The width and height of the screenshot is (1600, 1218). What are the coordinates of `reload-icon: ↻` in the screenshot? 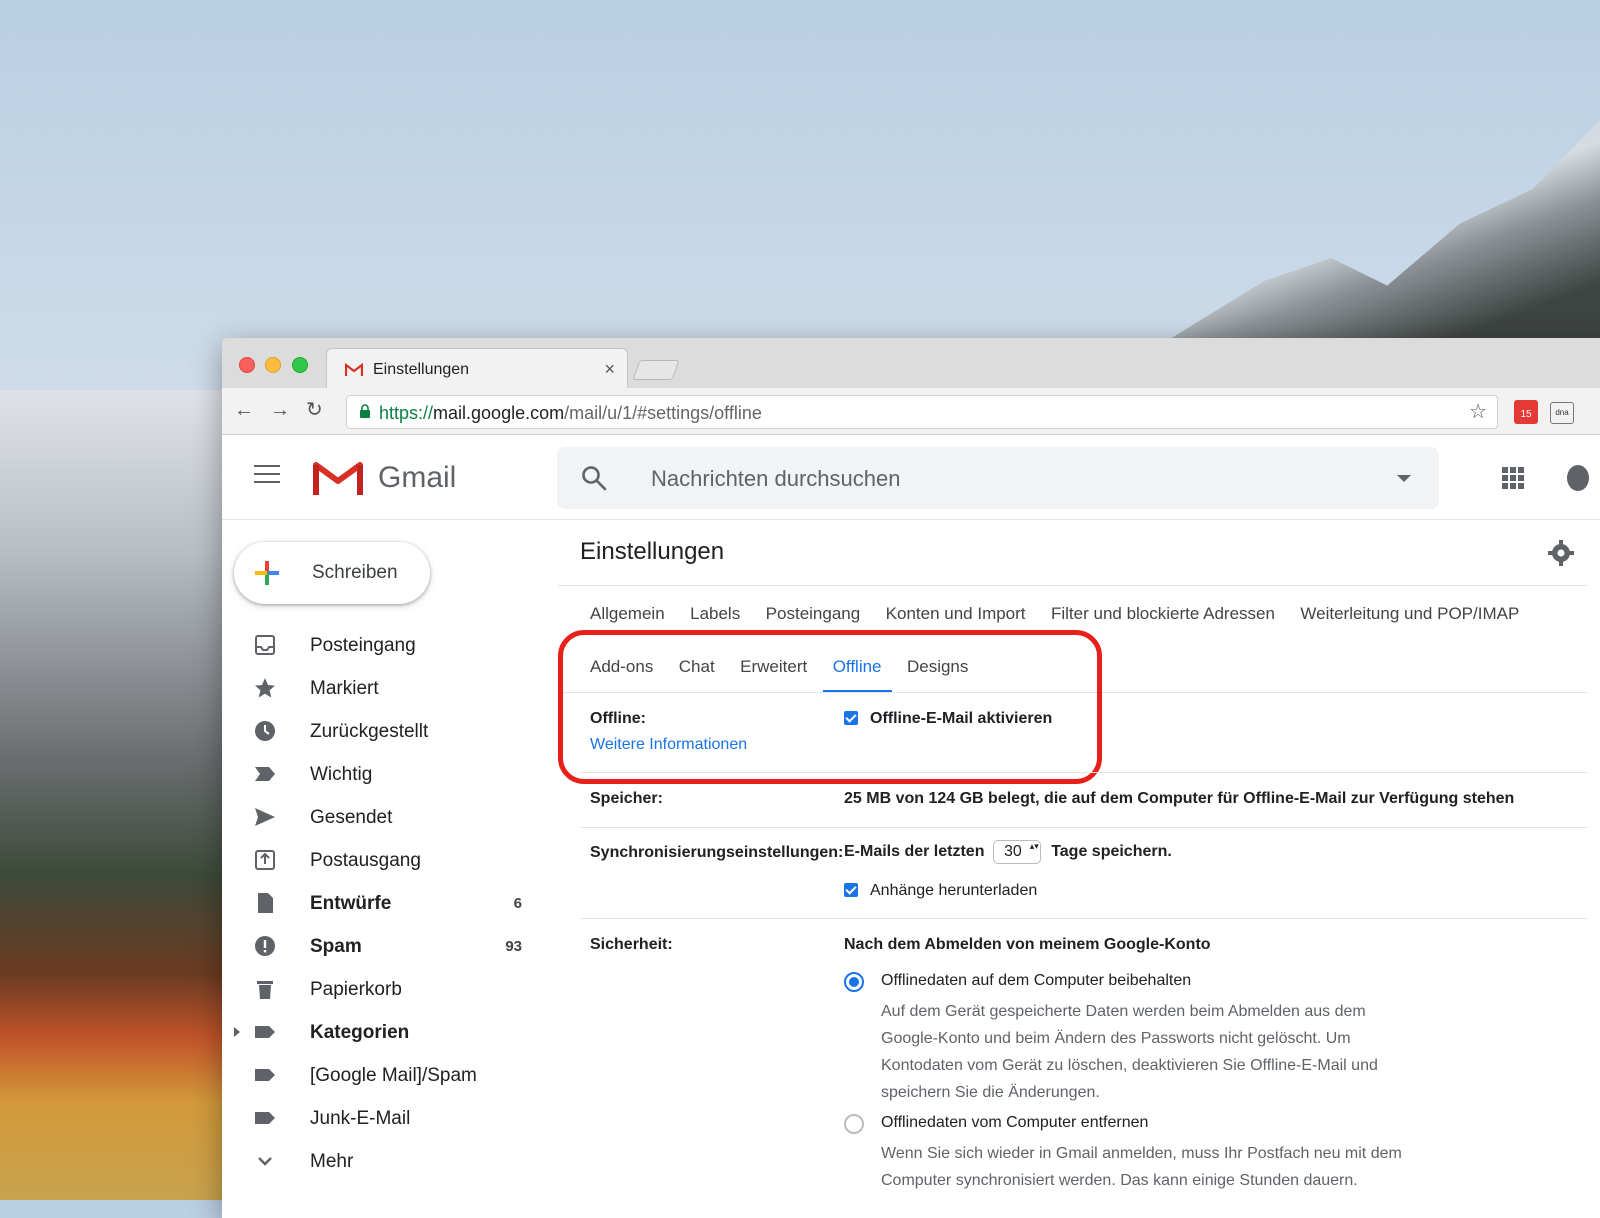 It's located at (314, 410).